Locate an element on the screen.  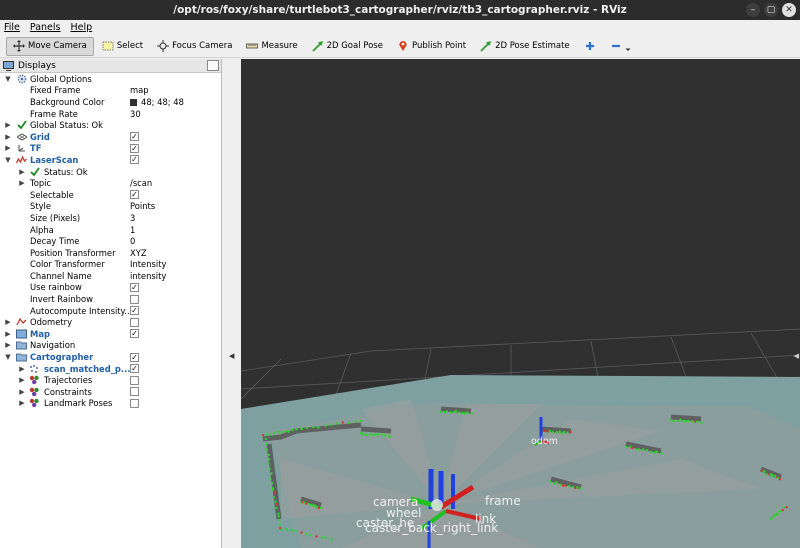
property-label: Size (Pixels) is located at coordinates (55, 217).